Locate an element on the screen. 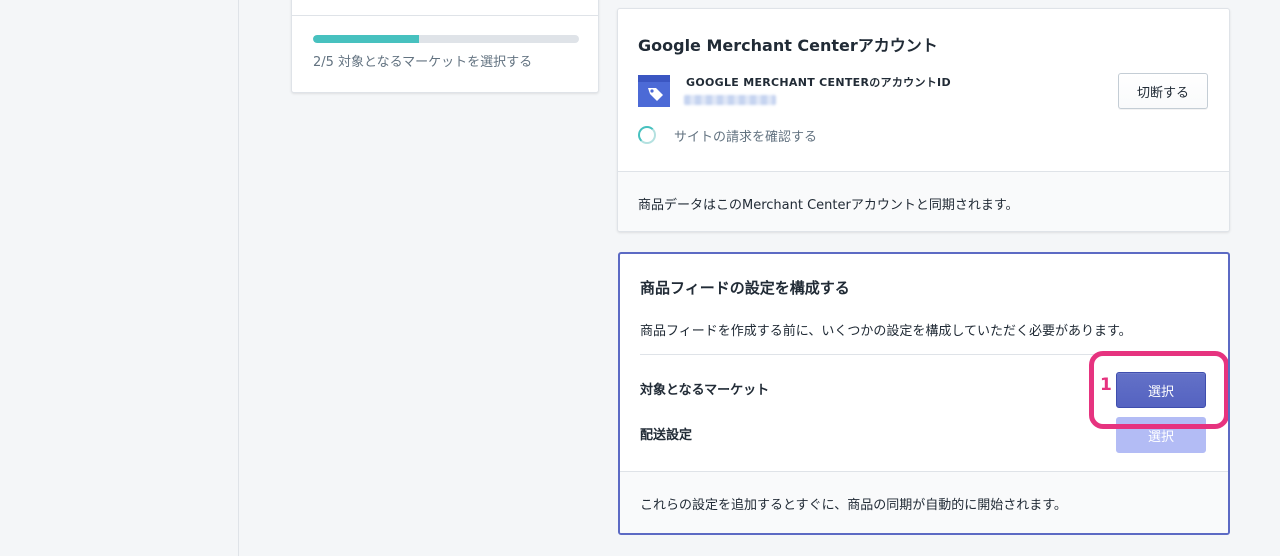  card-description: 商品フィードを作成する前に、いくつかの設定を構成していただく必要があります。 is located at coordinates (886, 331).